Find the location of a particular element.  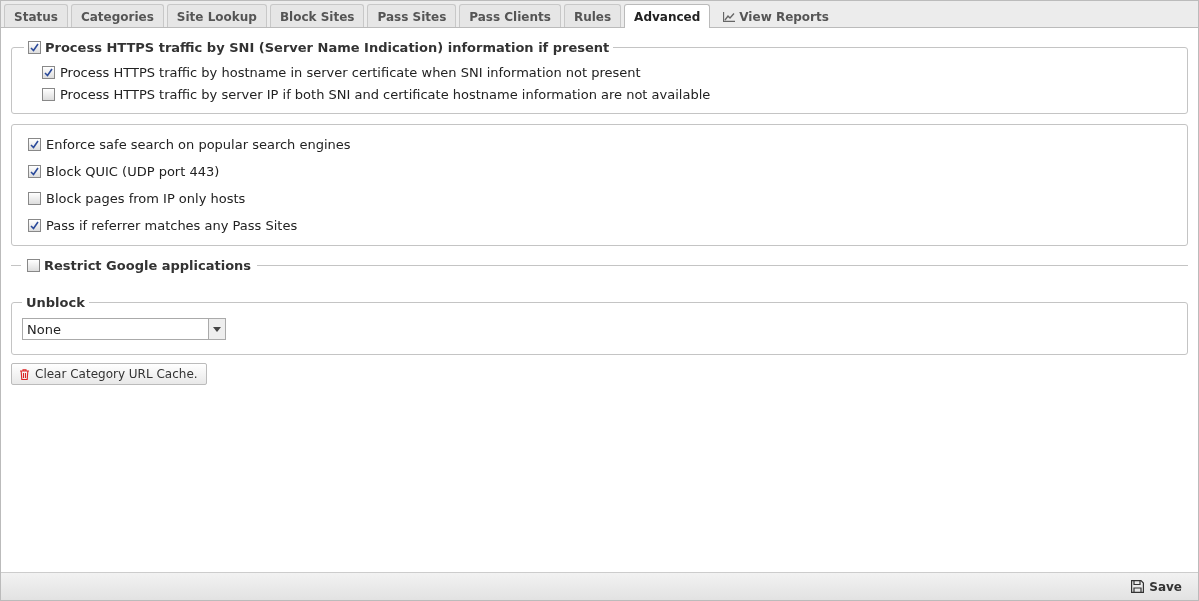

trash-icon is located at coordinates (24, 374).